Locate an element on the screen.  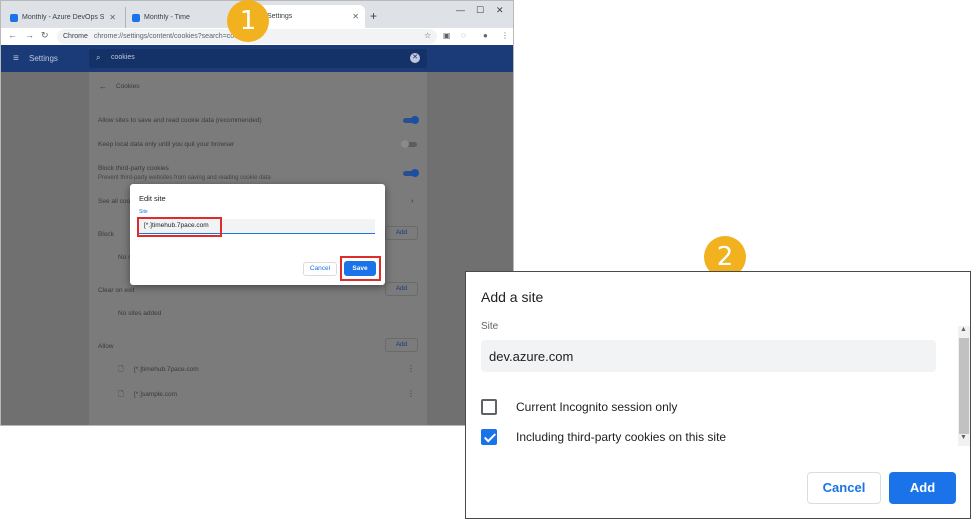
add-button: Add is located at coordinates (922, 488).